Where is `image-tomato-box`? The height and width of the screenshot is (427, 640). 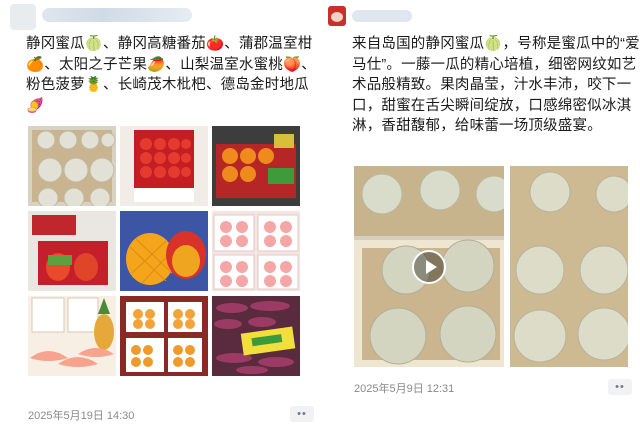 image-tomato-box is located at coordinates (164, 166).